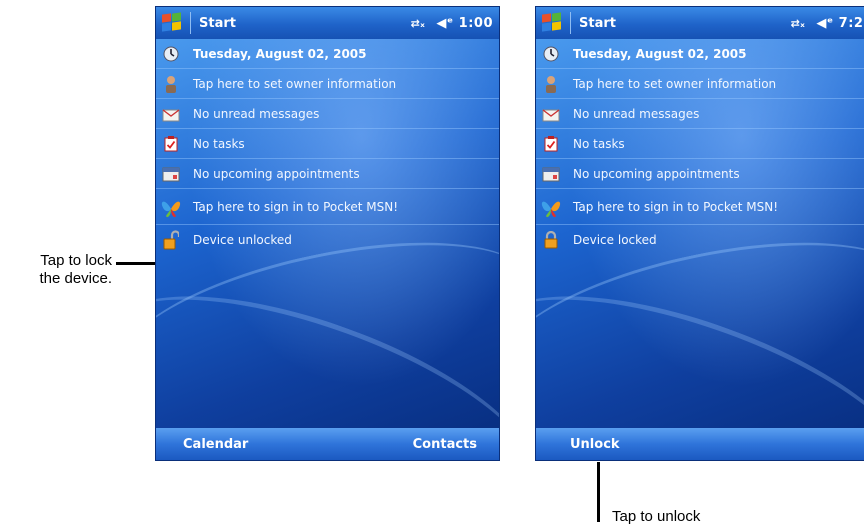  Describe the element at coordinates (215, 444) in the screenshot. I see `calendar-softkey: Calendar` at that location.